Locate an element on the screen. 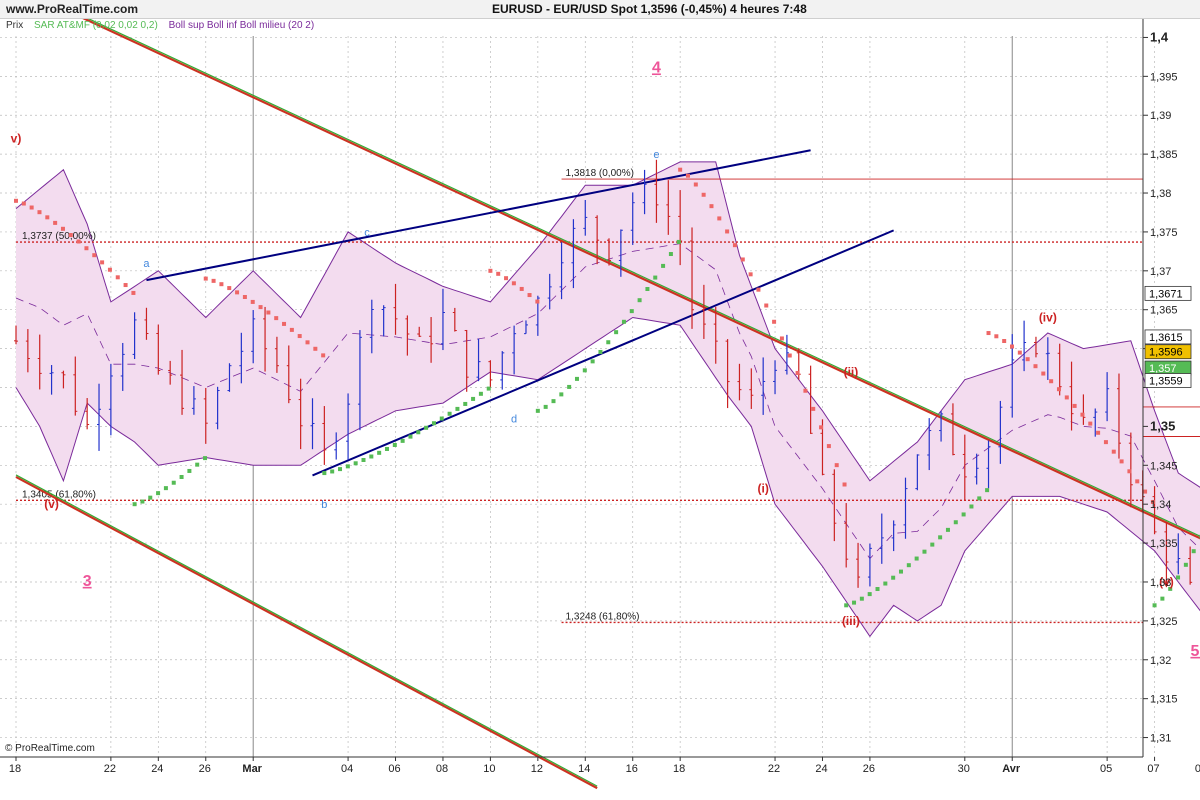 This screenshot has width=1200, height=800. x-tick-label: 26 is located at coordinates (205, 769).